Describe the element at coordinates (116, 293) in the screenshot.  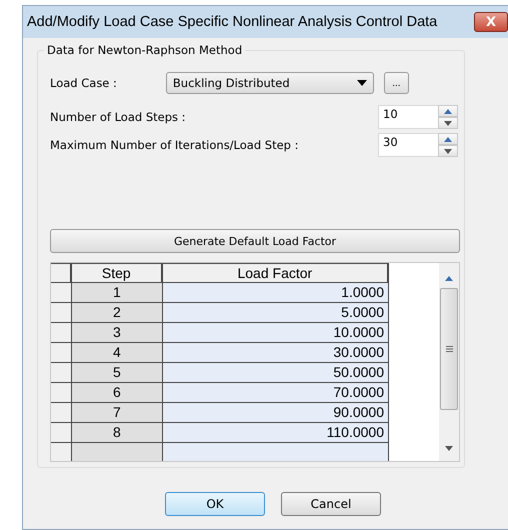
I see `step-cell: 1` at that location.